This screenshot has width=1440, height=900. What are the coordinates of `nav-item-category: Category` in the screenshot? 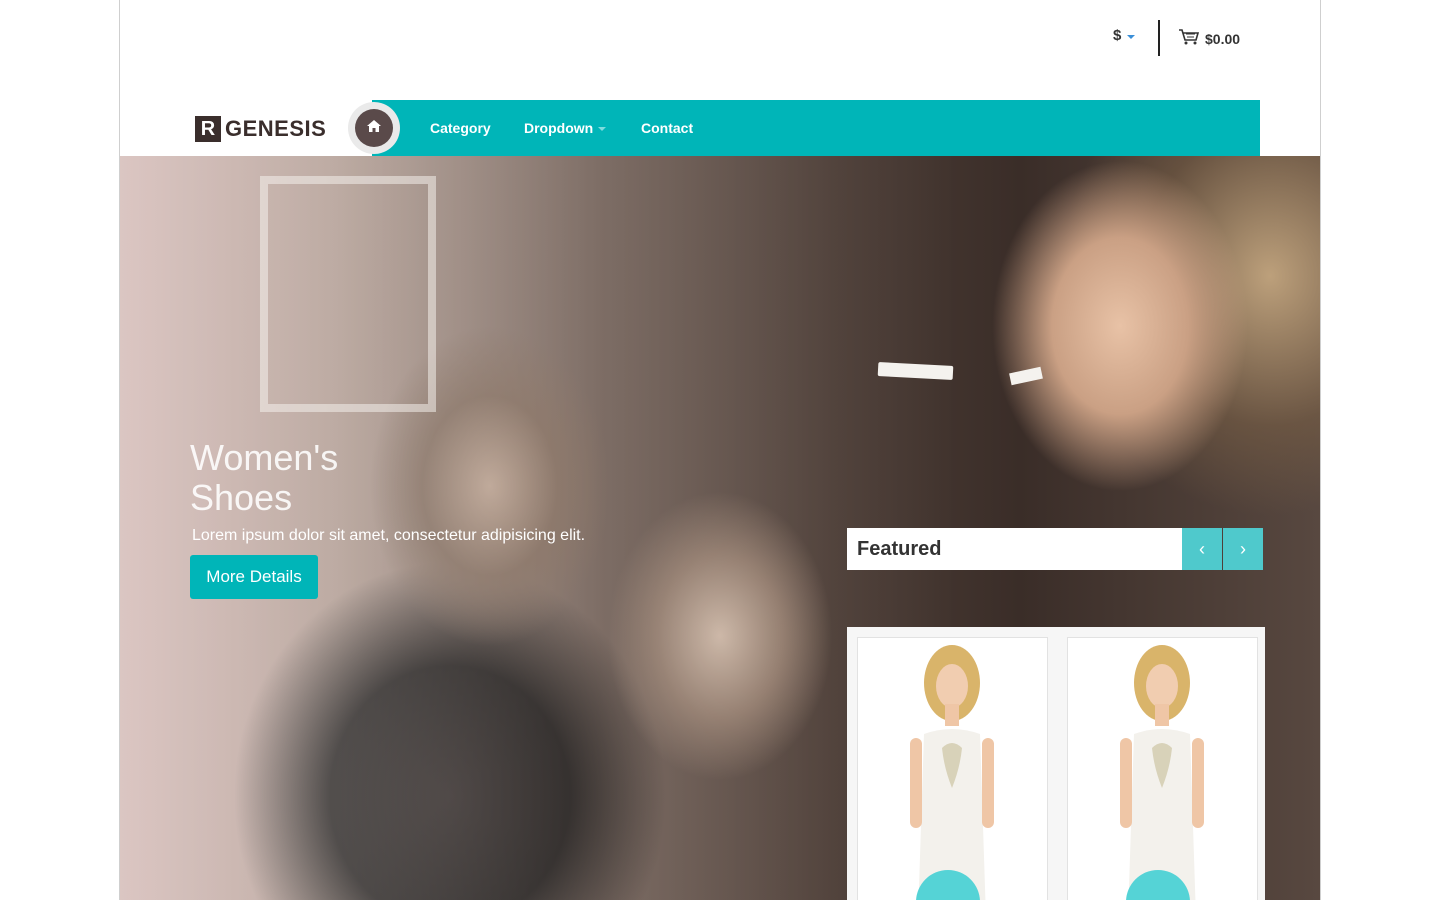 It's located at (460, 128).